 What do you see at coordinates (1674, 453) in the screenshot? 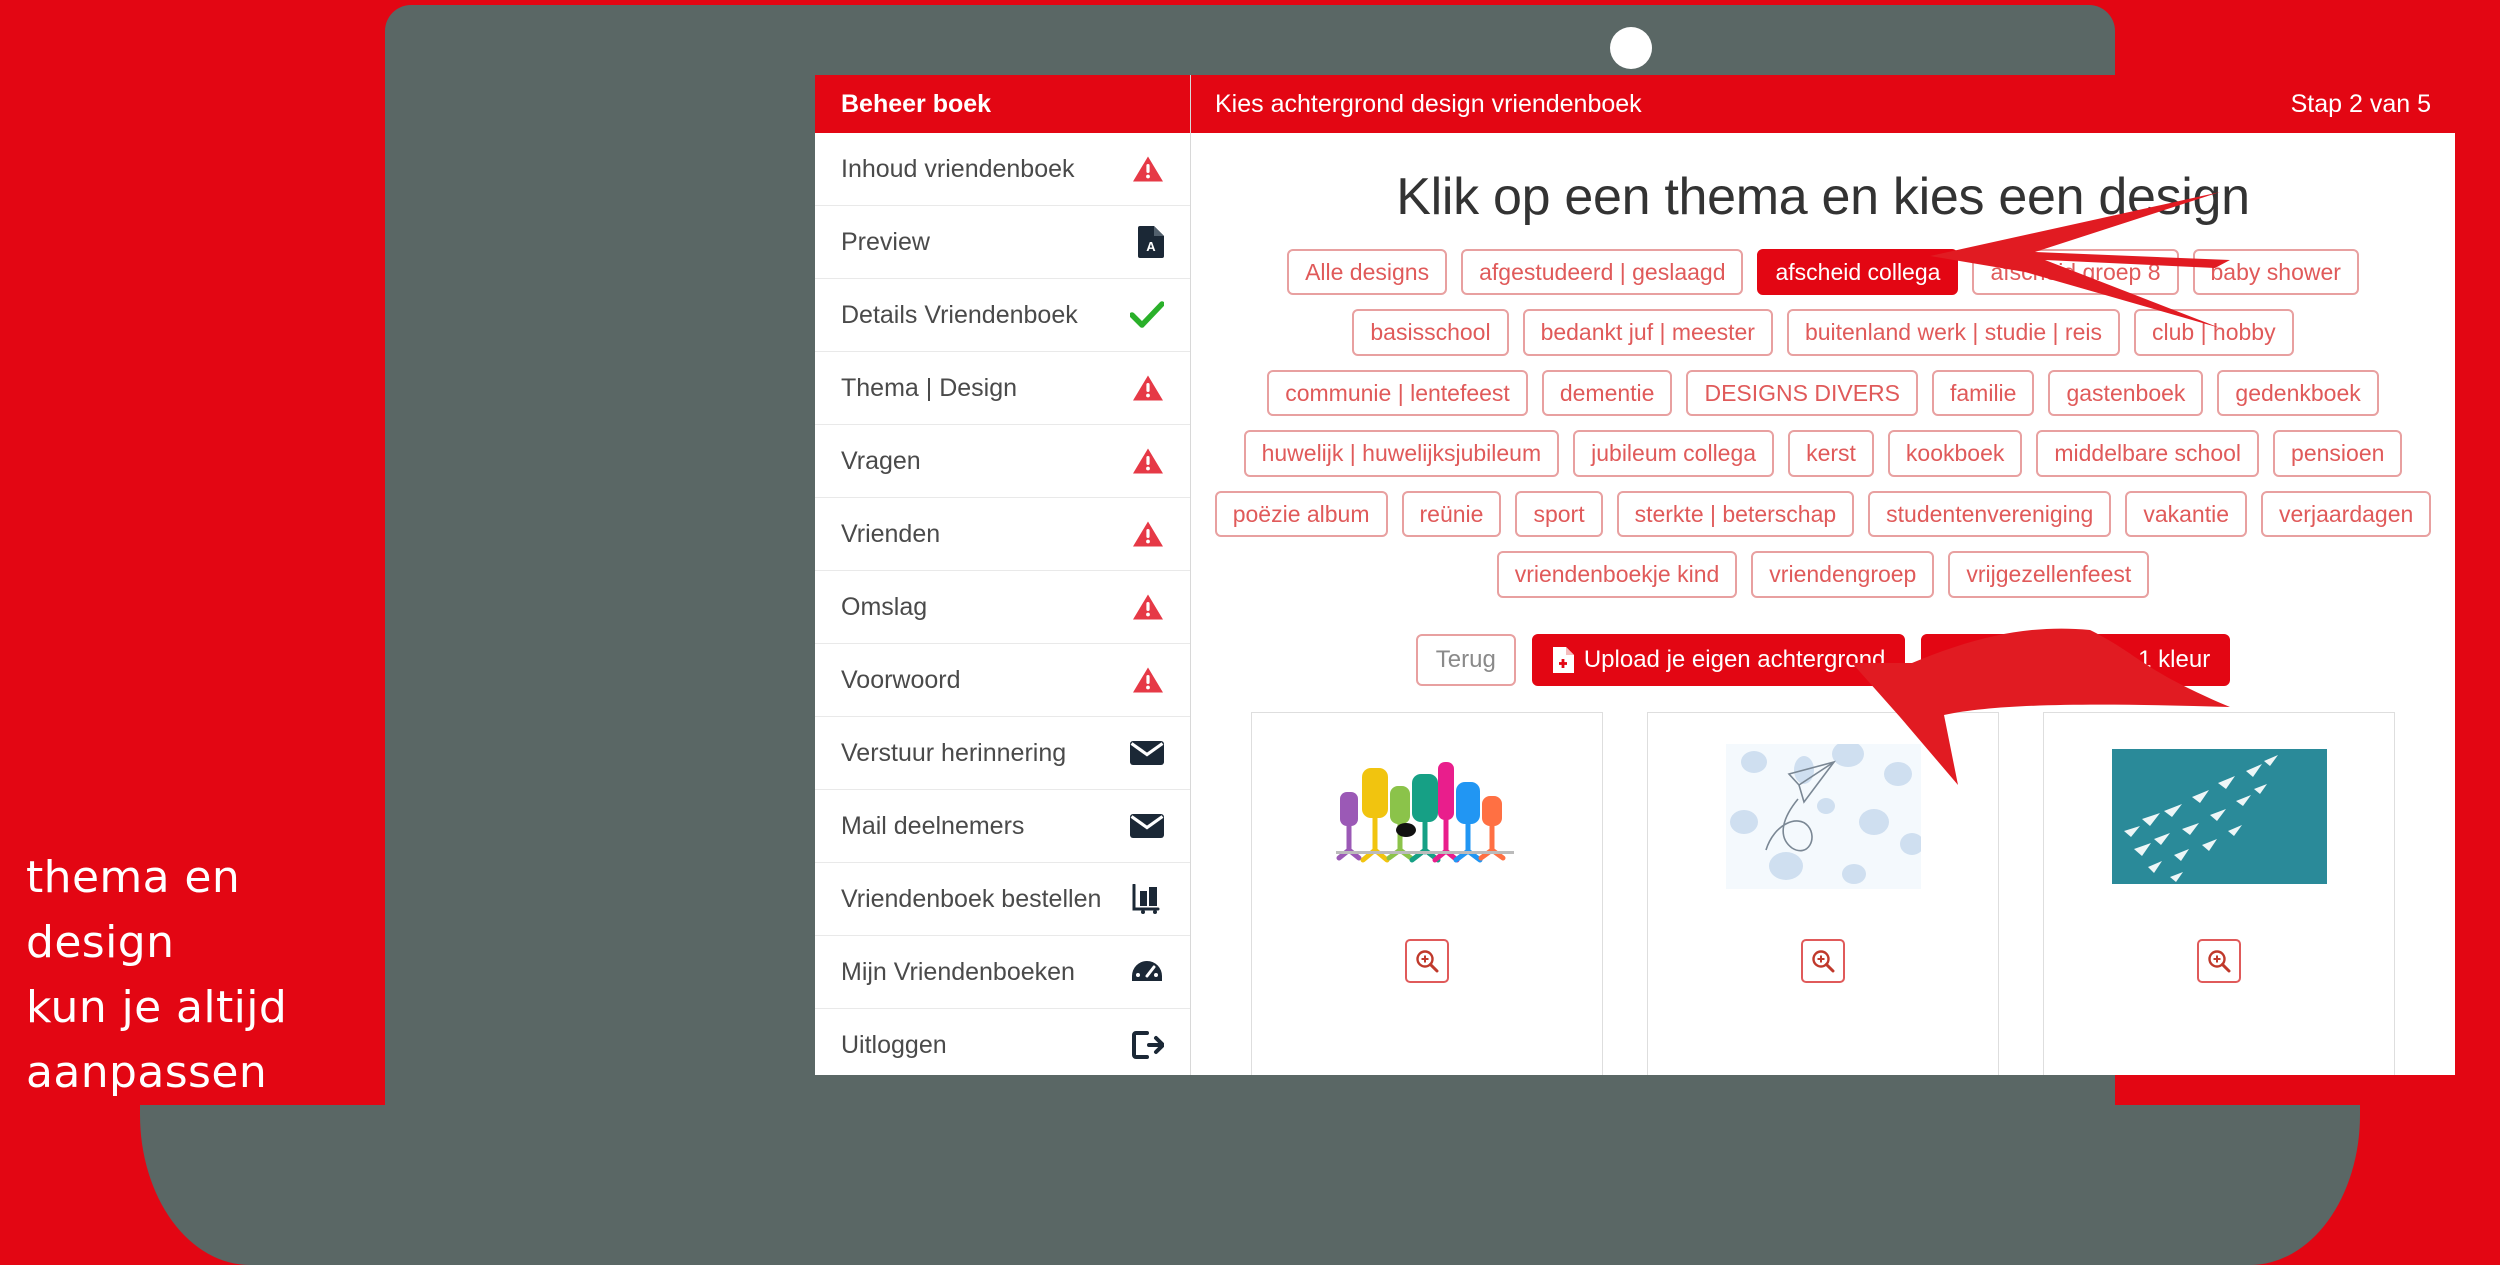
I see `tag-jubileum-collega: jubileum collega` at bounding box center [1674, 453].